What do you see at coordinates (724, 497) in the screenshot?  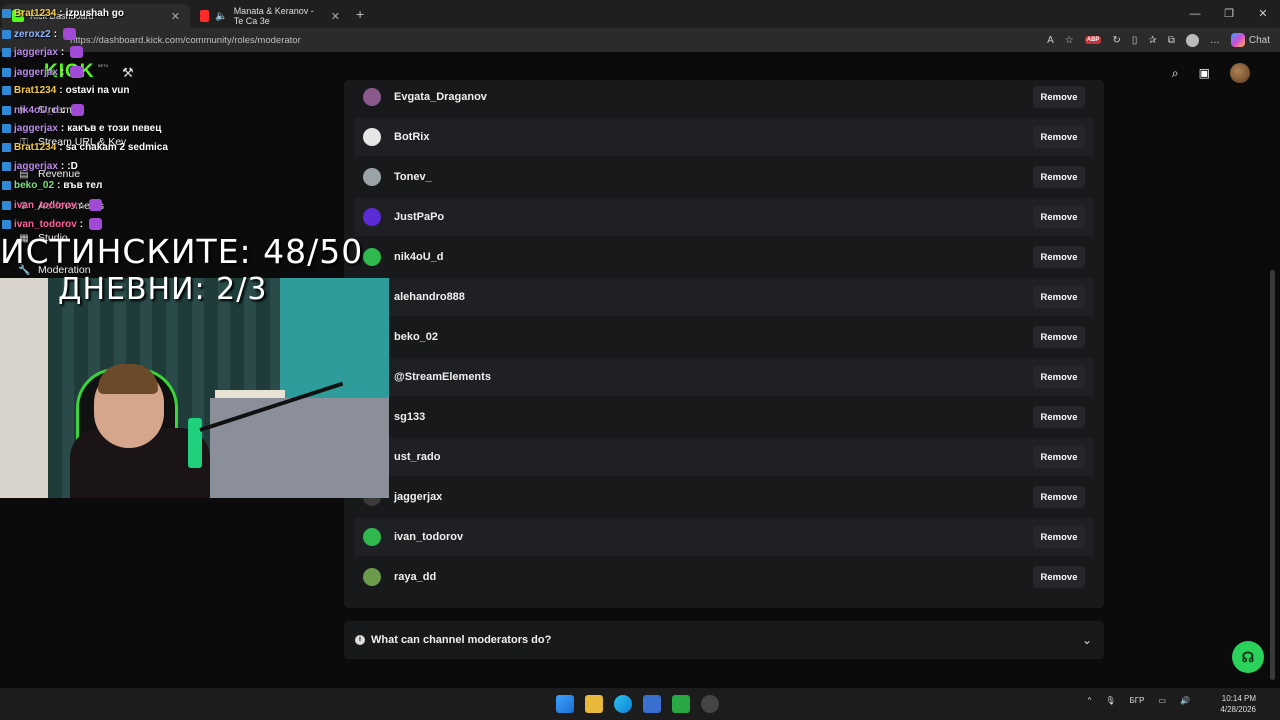 I see `moderator-row: jaggerjax Remove` at bounding box center [724, 497].